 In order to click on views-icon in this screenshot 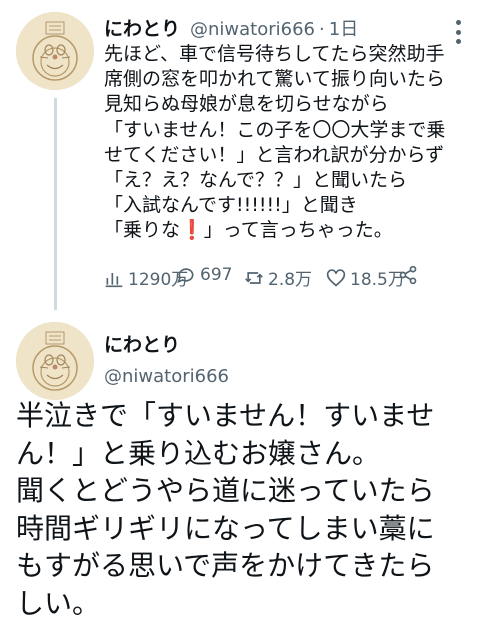, I will do `click(114, 279)`.